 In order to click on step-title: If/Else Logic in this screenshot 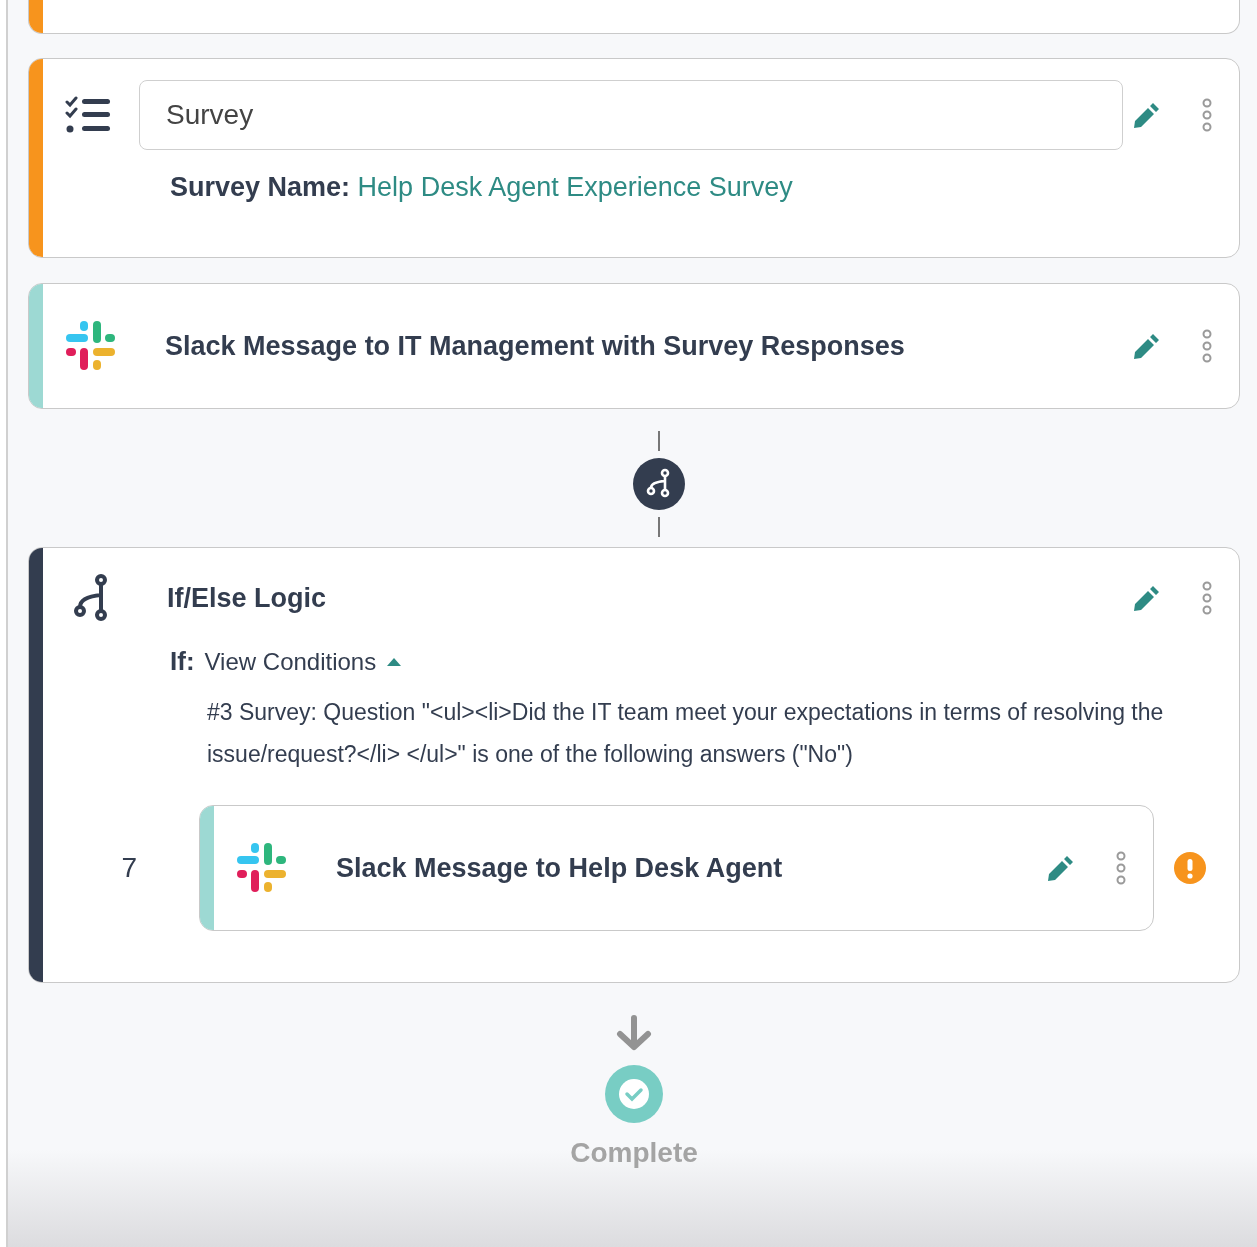, I will do `click(247, 598)`.